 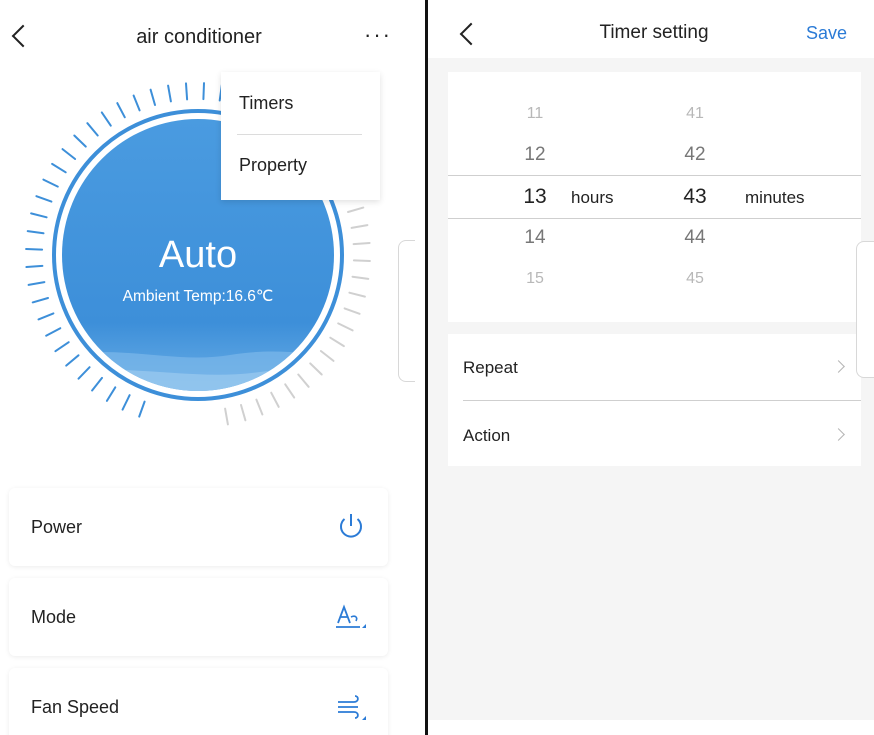 What do you see at coordinates (775, 197) in the screenshot?
I see `minutes-unit: minutes` at bounding box center [775, 197].